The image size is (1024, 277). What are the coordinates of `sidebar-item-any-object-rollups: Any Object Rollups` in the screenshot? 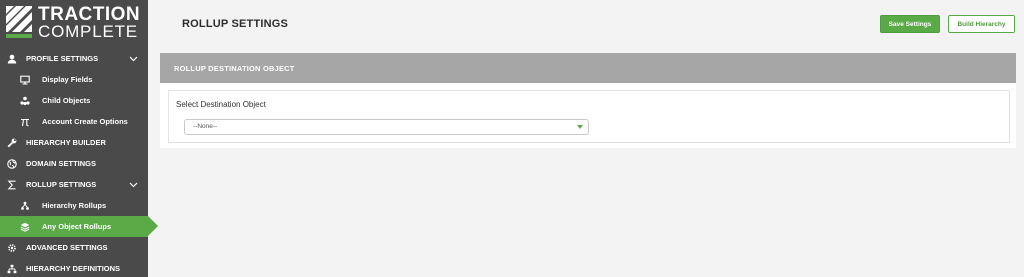 It's located at (79, 226).